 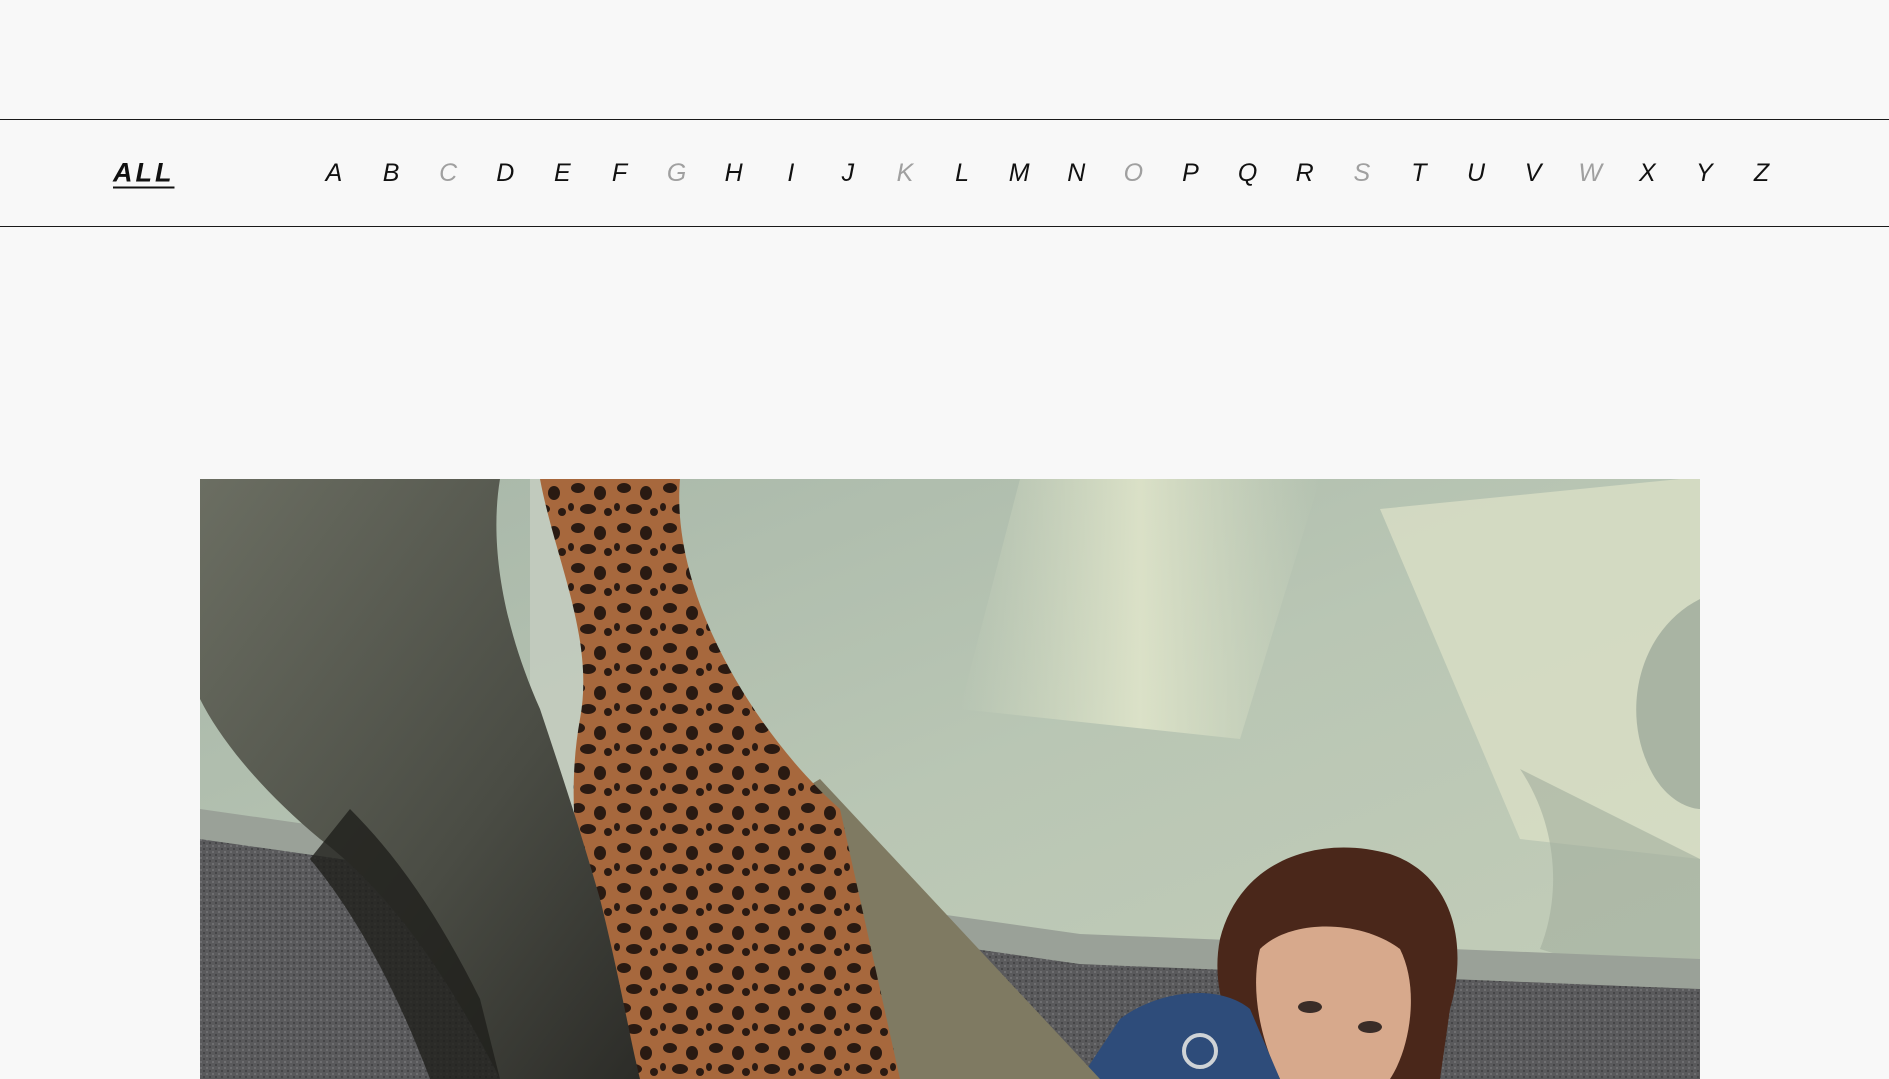 What do you see at coordinates (734, 173) in the screenshot?
I see `filter-letter-h: H` at bounding box center [734, 173].